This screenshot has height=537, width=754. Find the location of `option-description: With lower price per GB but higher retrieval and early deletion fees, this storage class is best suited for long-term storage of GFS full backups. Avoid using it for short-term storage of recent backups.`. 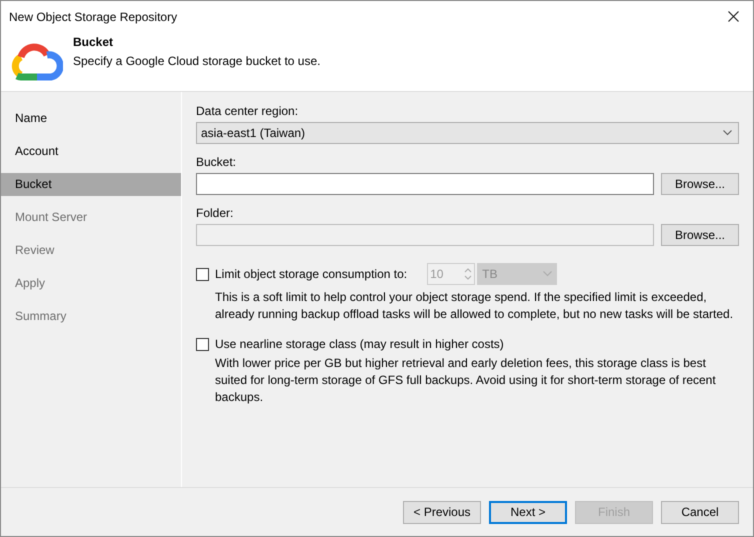

option-description: With lower price per GB but higher retrieval and early deletion fees, this storage class is best suited for long-term storage of GFS full backups. Avoid using it for short-term storage of recent backups. is located at coordinates (466, 380).